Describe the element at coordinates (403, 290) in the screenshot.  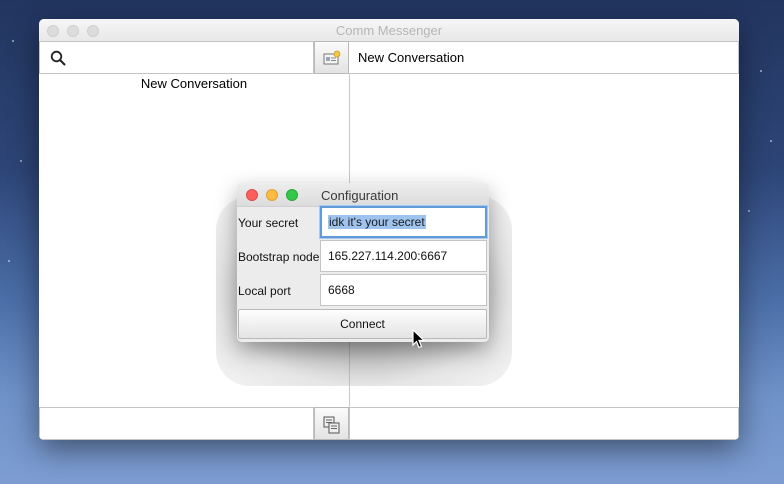
I see `local-port-field: 6668` at that location.